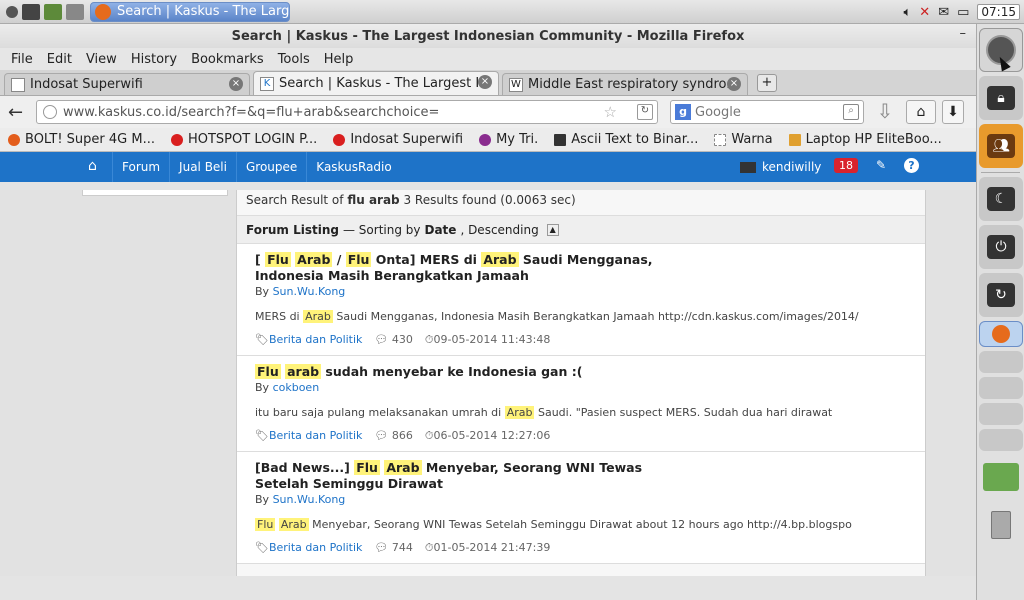 This screenshot has height=600, width=1024. I want to click on battery-icon: ▭, so click(963, 12).